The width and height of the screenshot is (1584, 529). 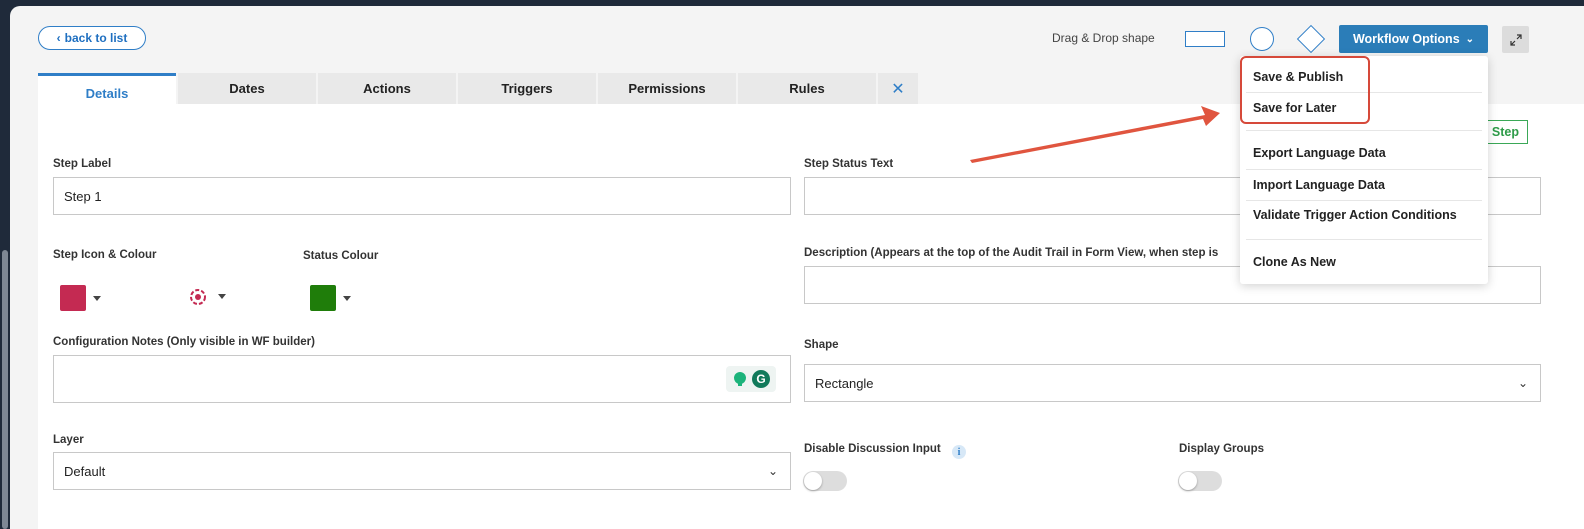 I want to click on grammarly-widget: G, so click(x=751, y=379).